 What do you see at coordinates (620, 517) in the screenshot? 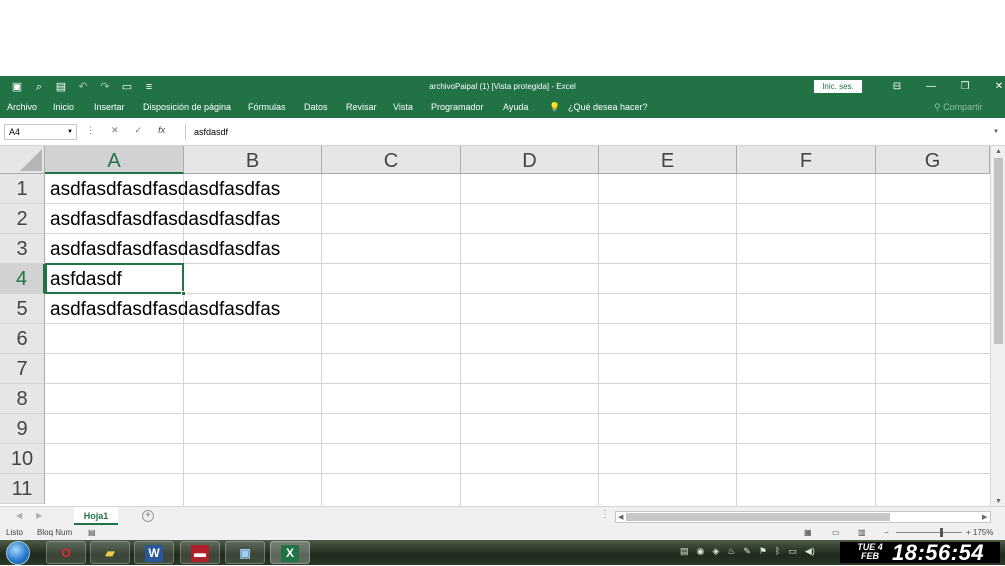
I see `scroll-left-icon: ◀` at bounding box center [620, 517].